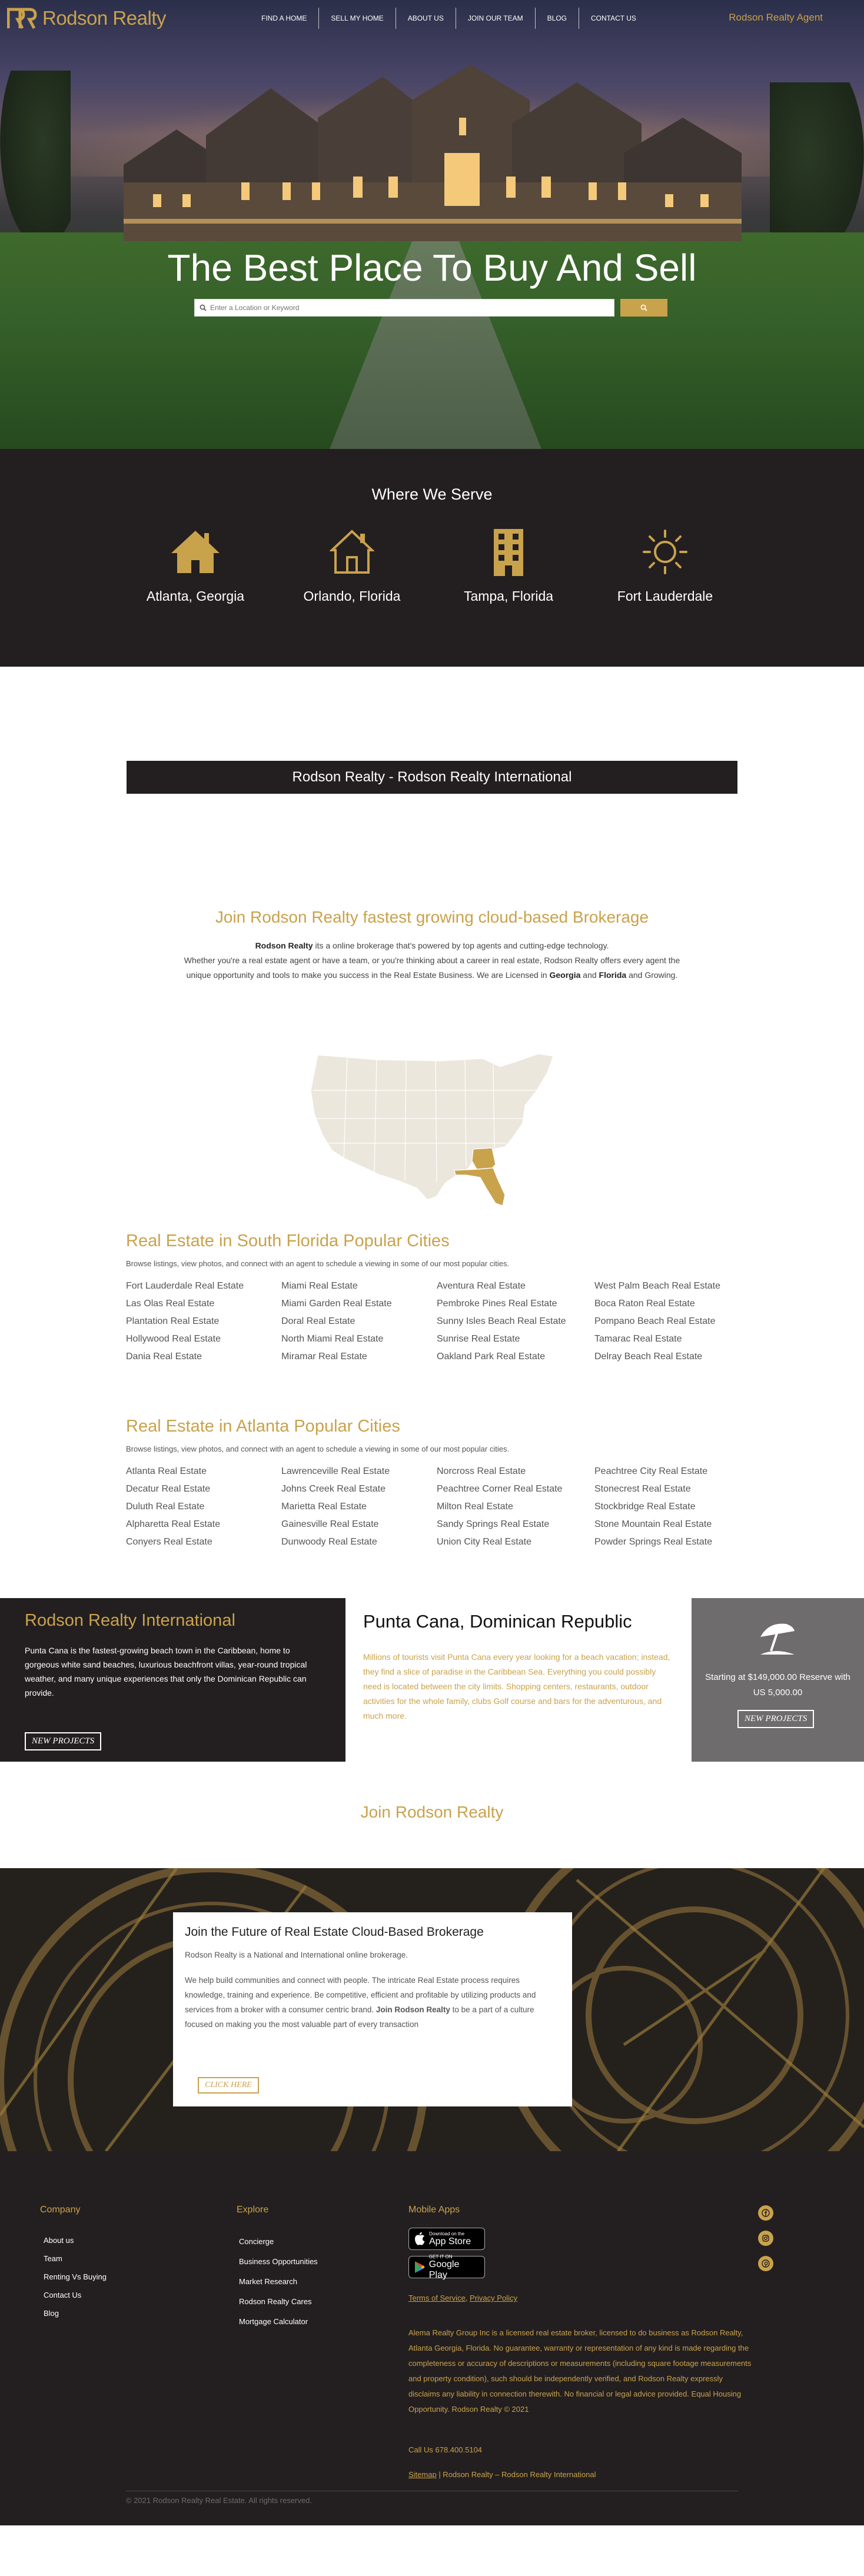  Describe the element at coordinates (515, 1471) in the screenshot. I see `city-link: Norcross Real Estate` at that location.